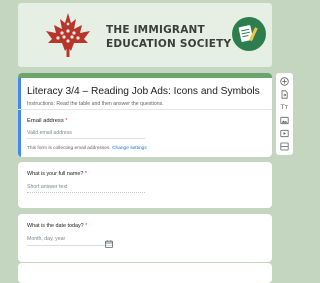 The image size is (320, 283). I want to click on question-label: What is your full name? *, so click(57, 174).